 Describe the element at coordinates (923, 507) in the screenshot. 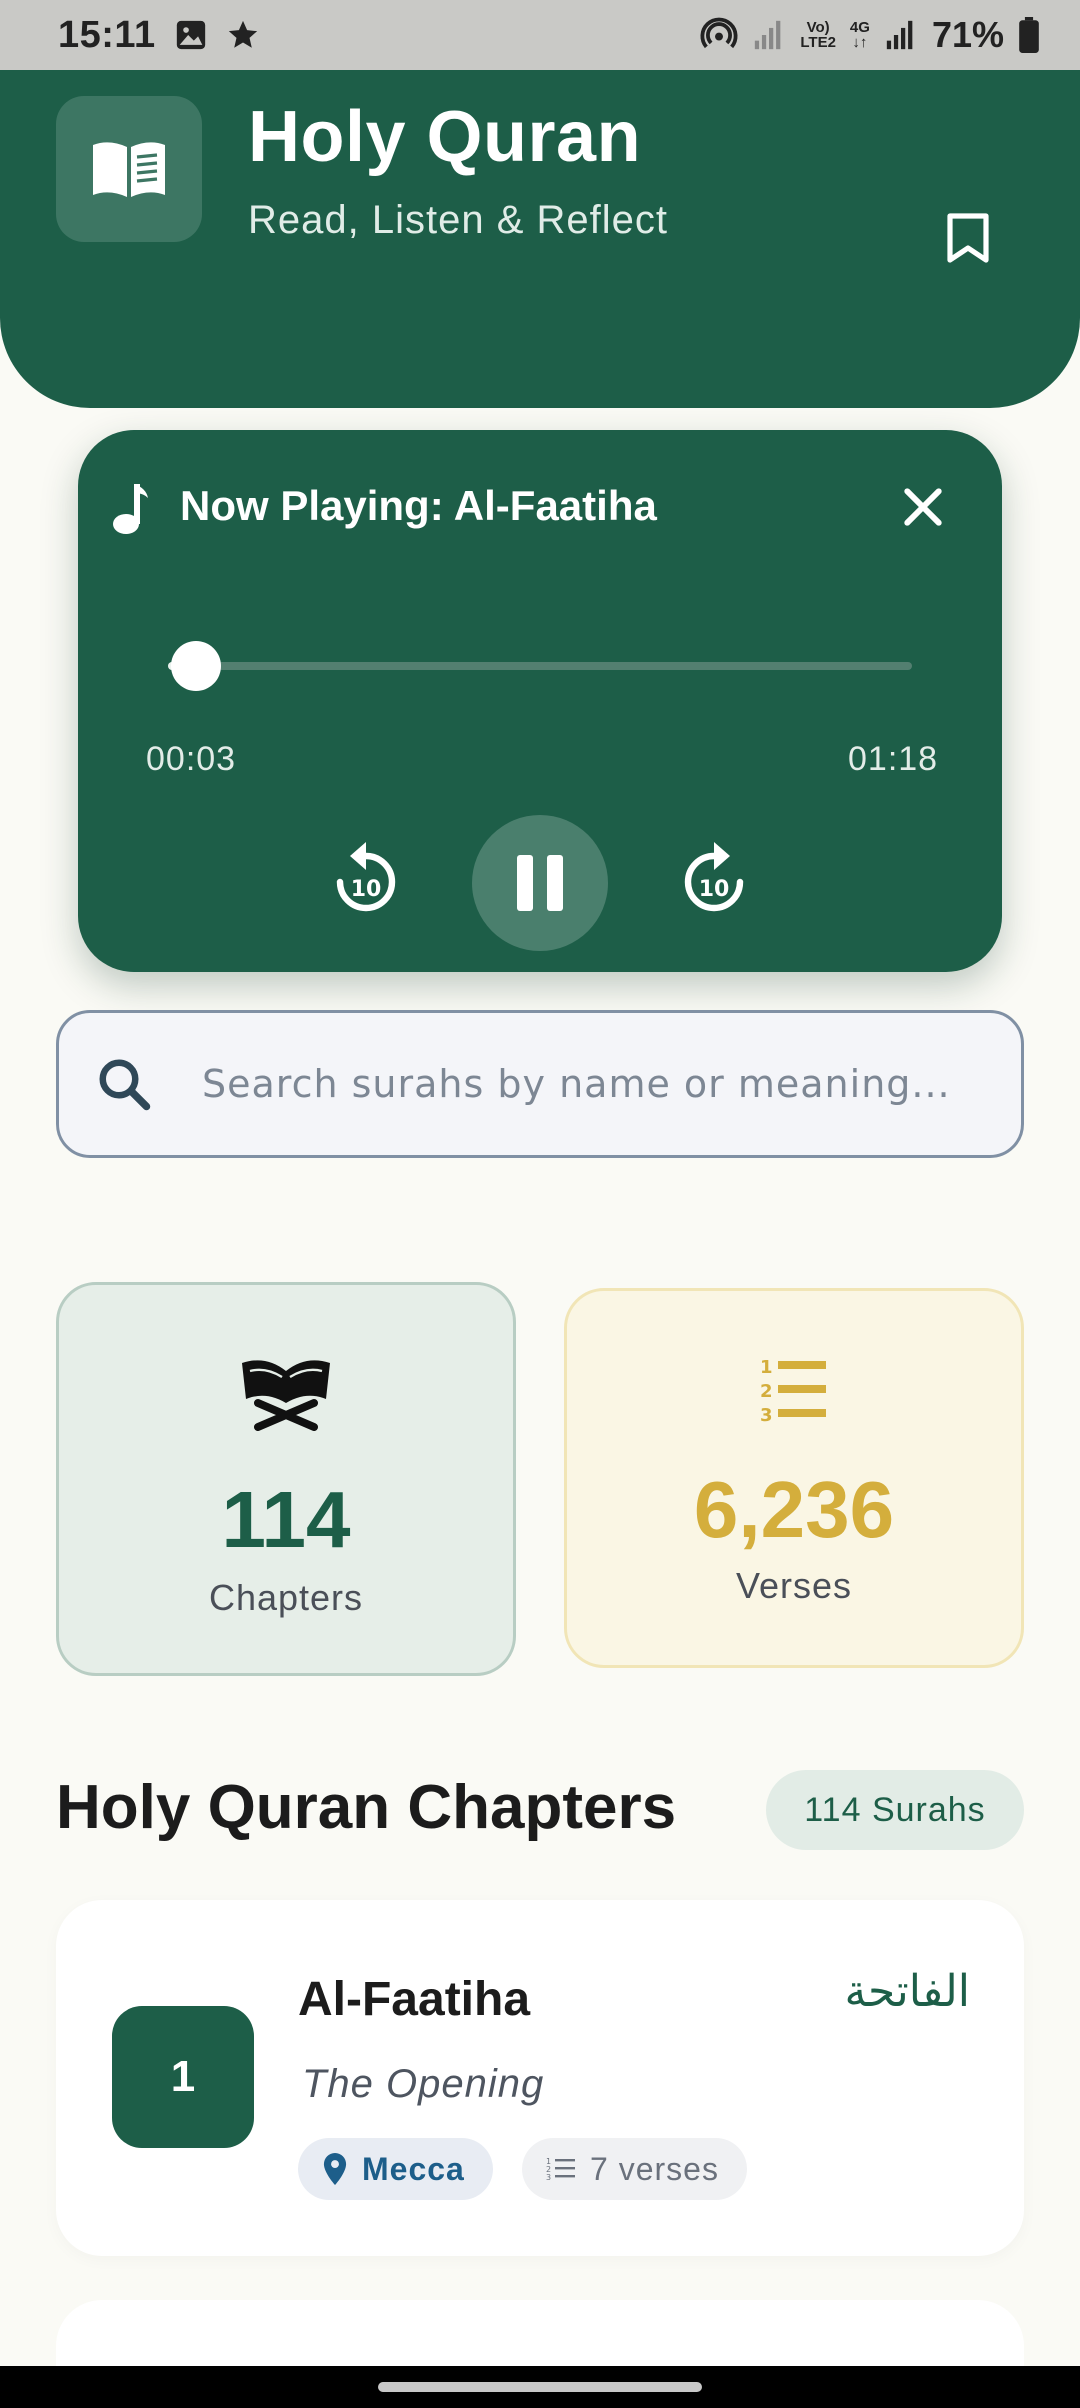

I see `close-icon` at that location.